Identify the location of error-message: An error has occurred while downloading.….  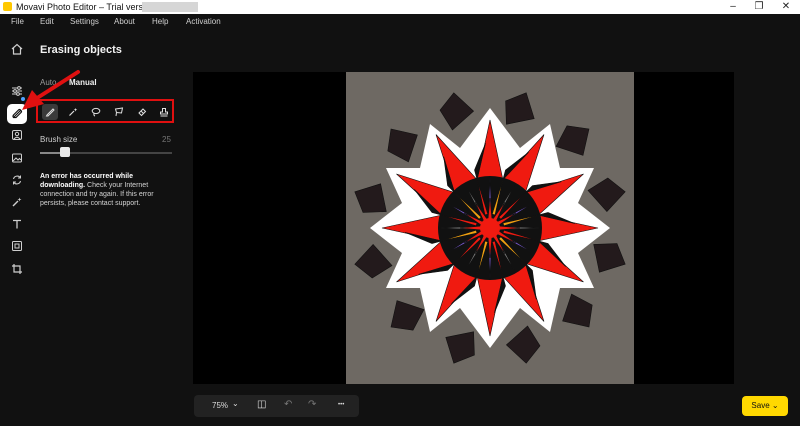
(106, 190).